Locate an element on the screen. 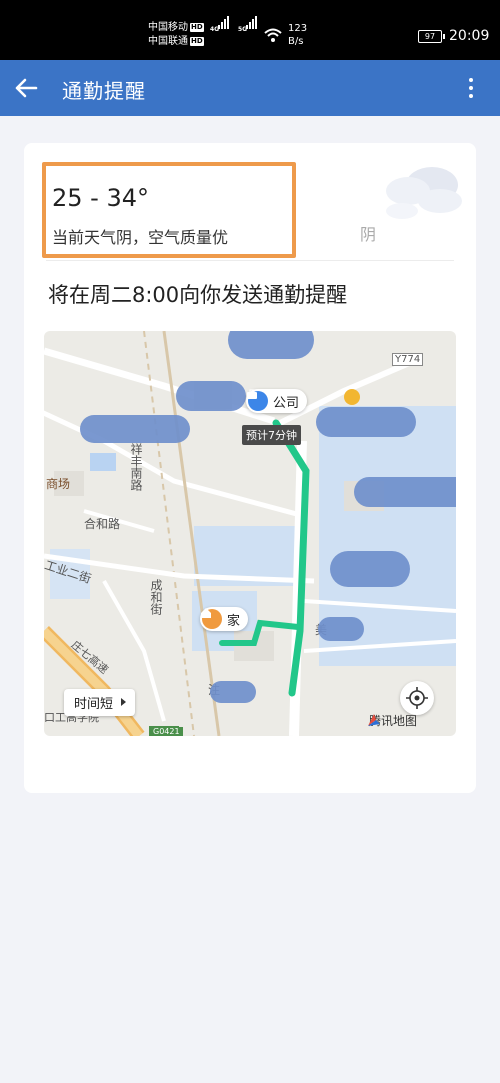 Image resolution: width=500 pixels, height=1083 pixels. target-icon is located at coordinates (417, 698).